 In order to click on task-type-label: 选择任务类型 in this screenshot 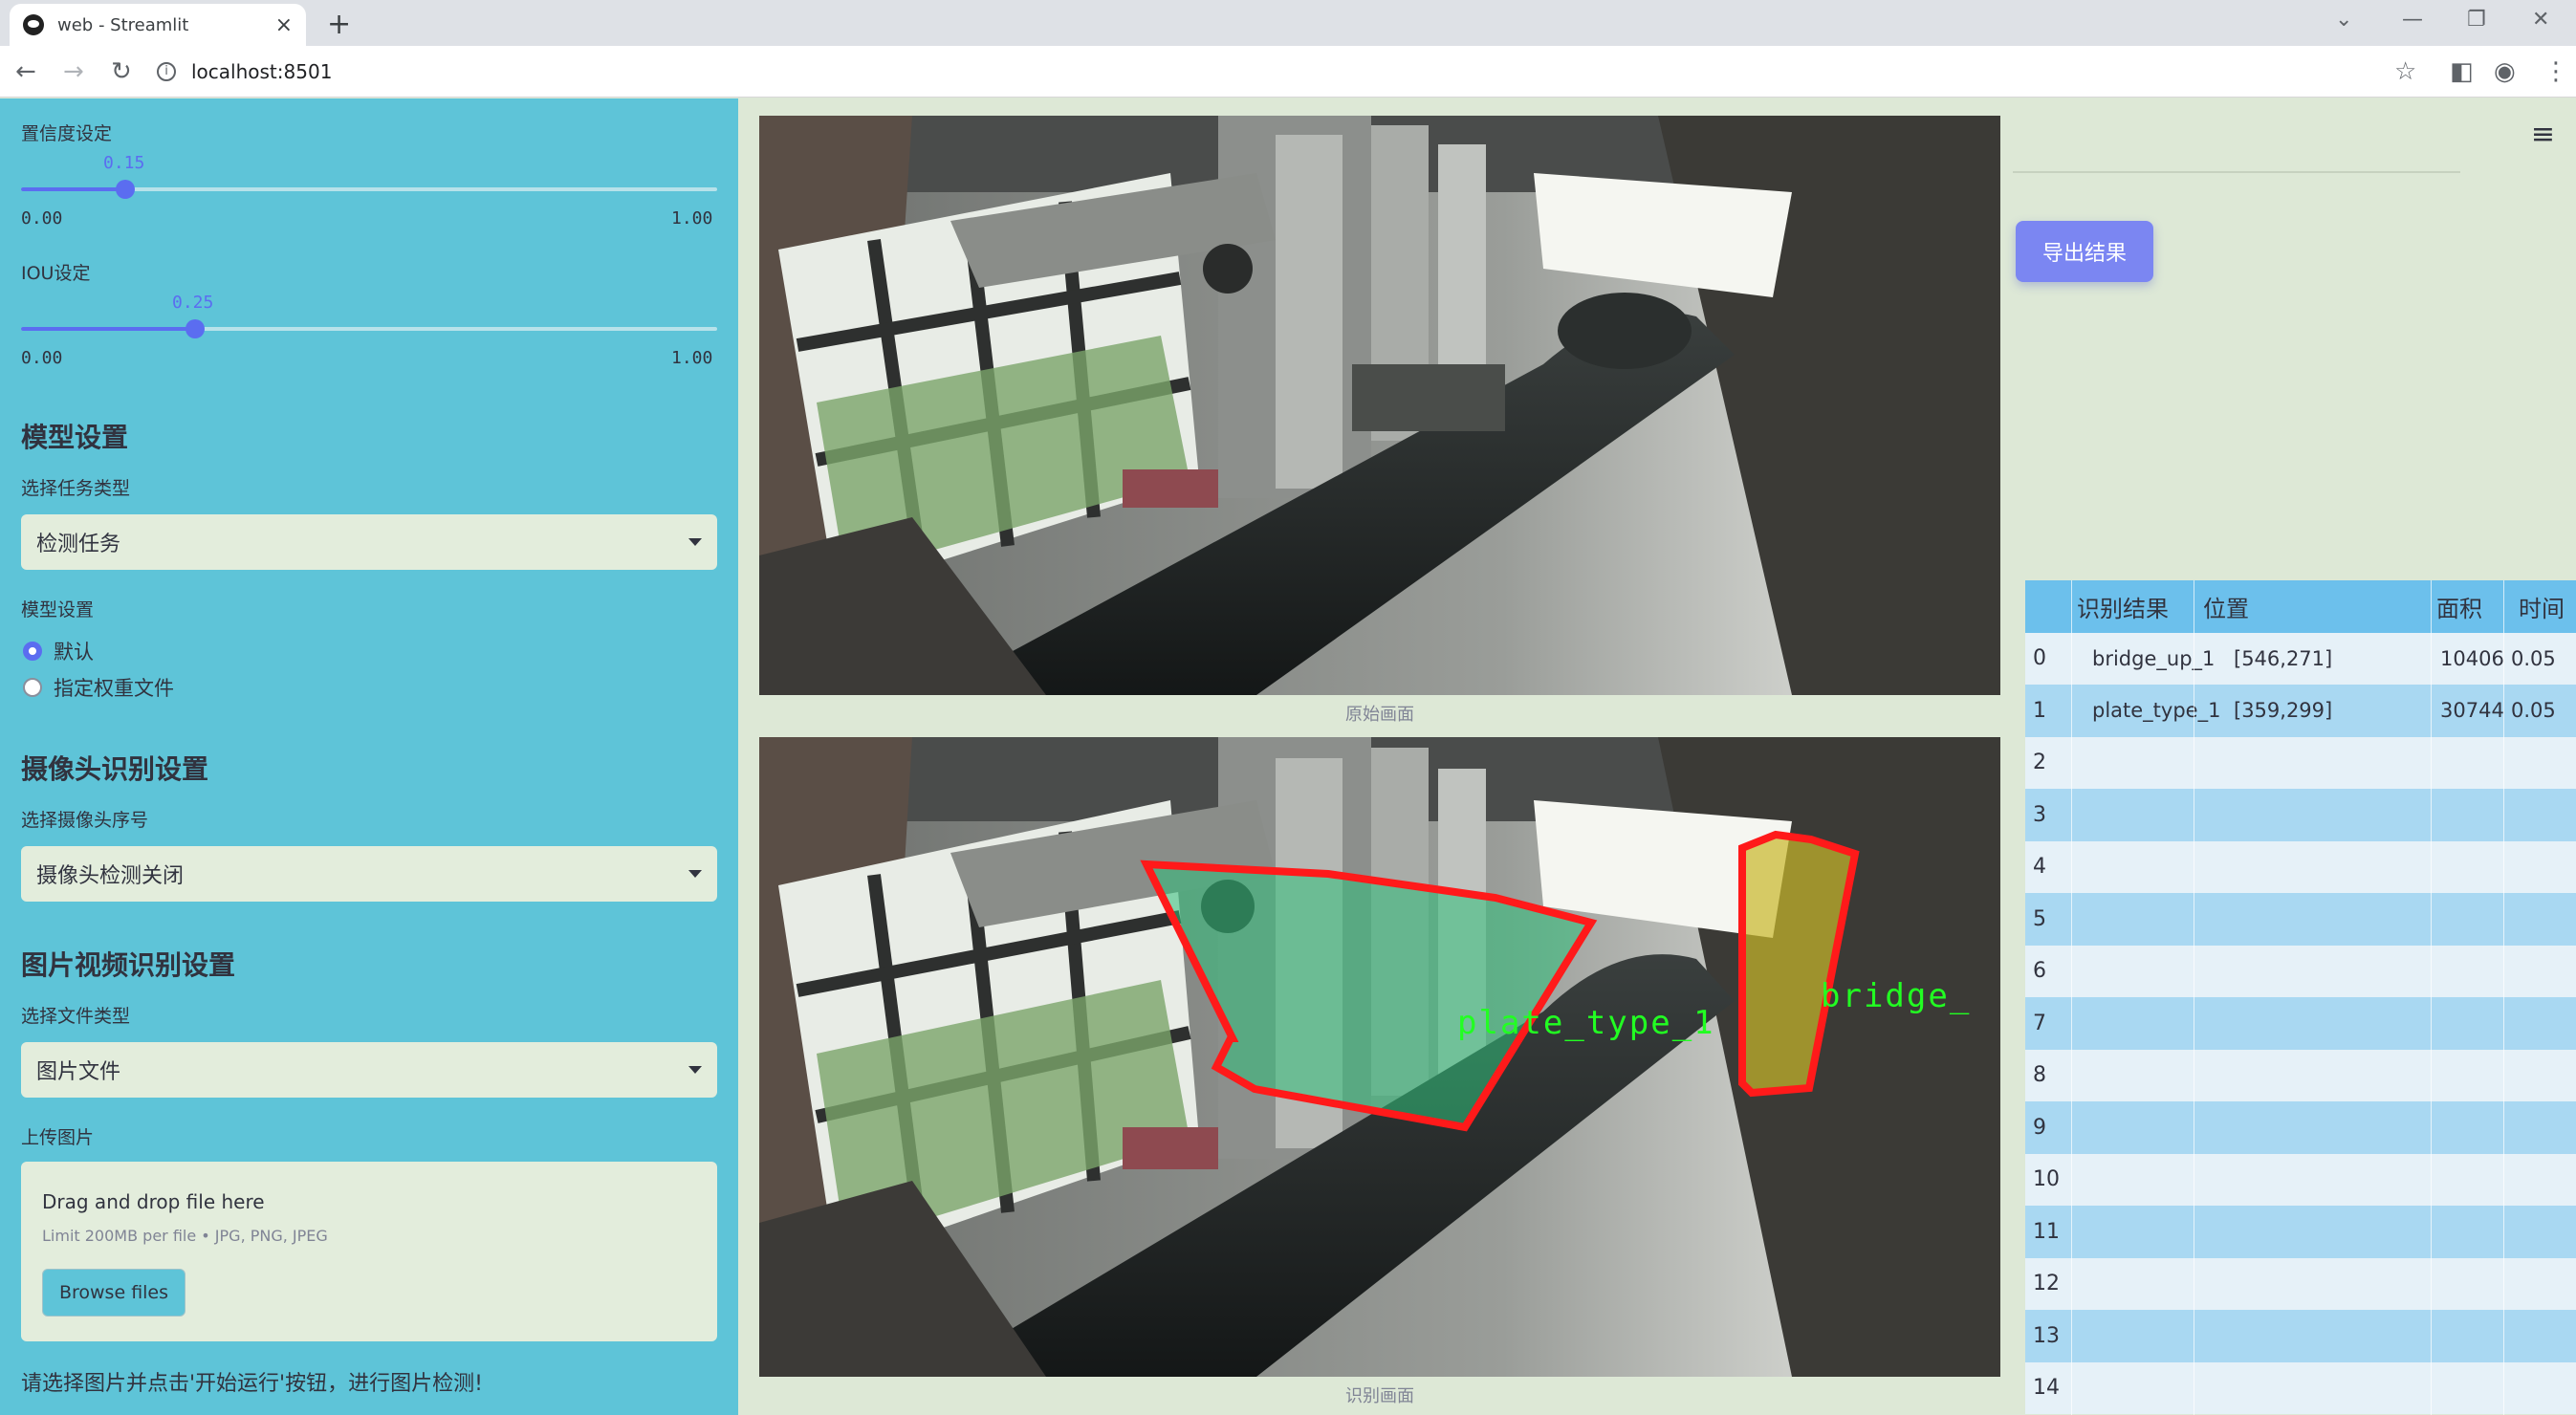, I will do `click(76, 489)`.